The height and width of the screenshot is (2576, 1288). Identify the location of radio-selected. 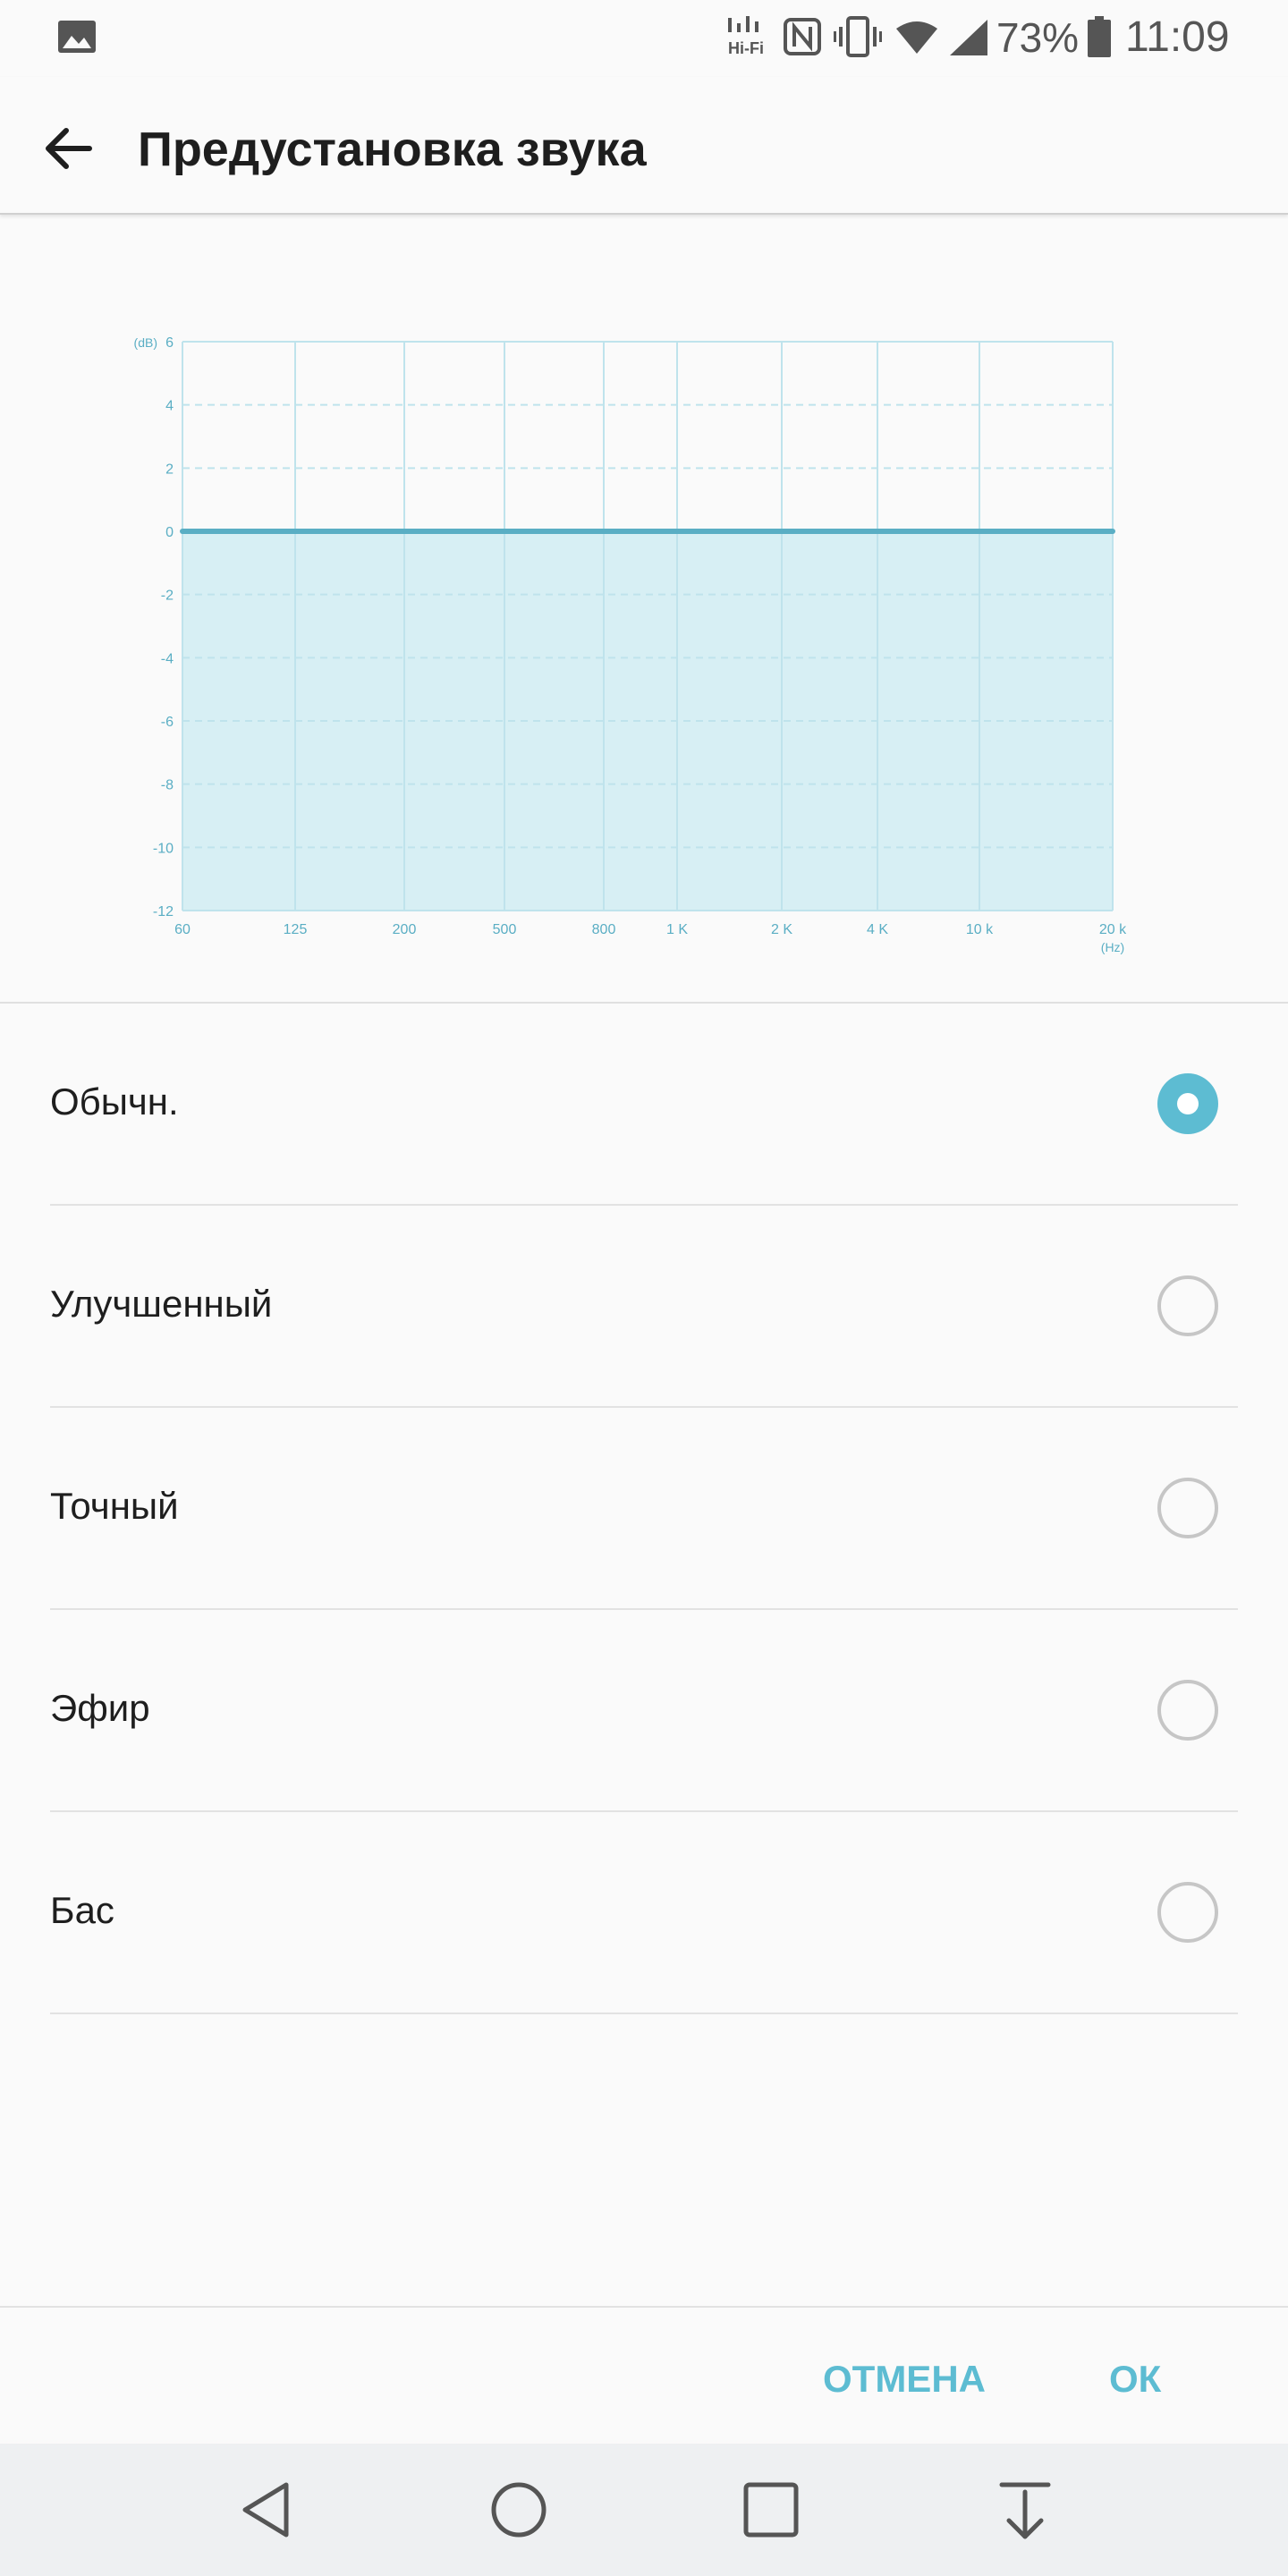
(1187, 1103).